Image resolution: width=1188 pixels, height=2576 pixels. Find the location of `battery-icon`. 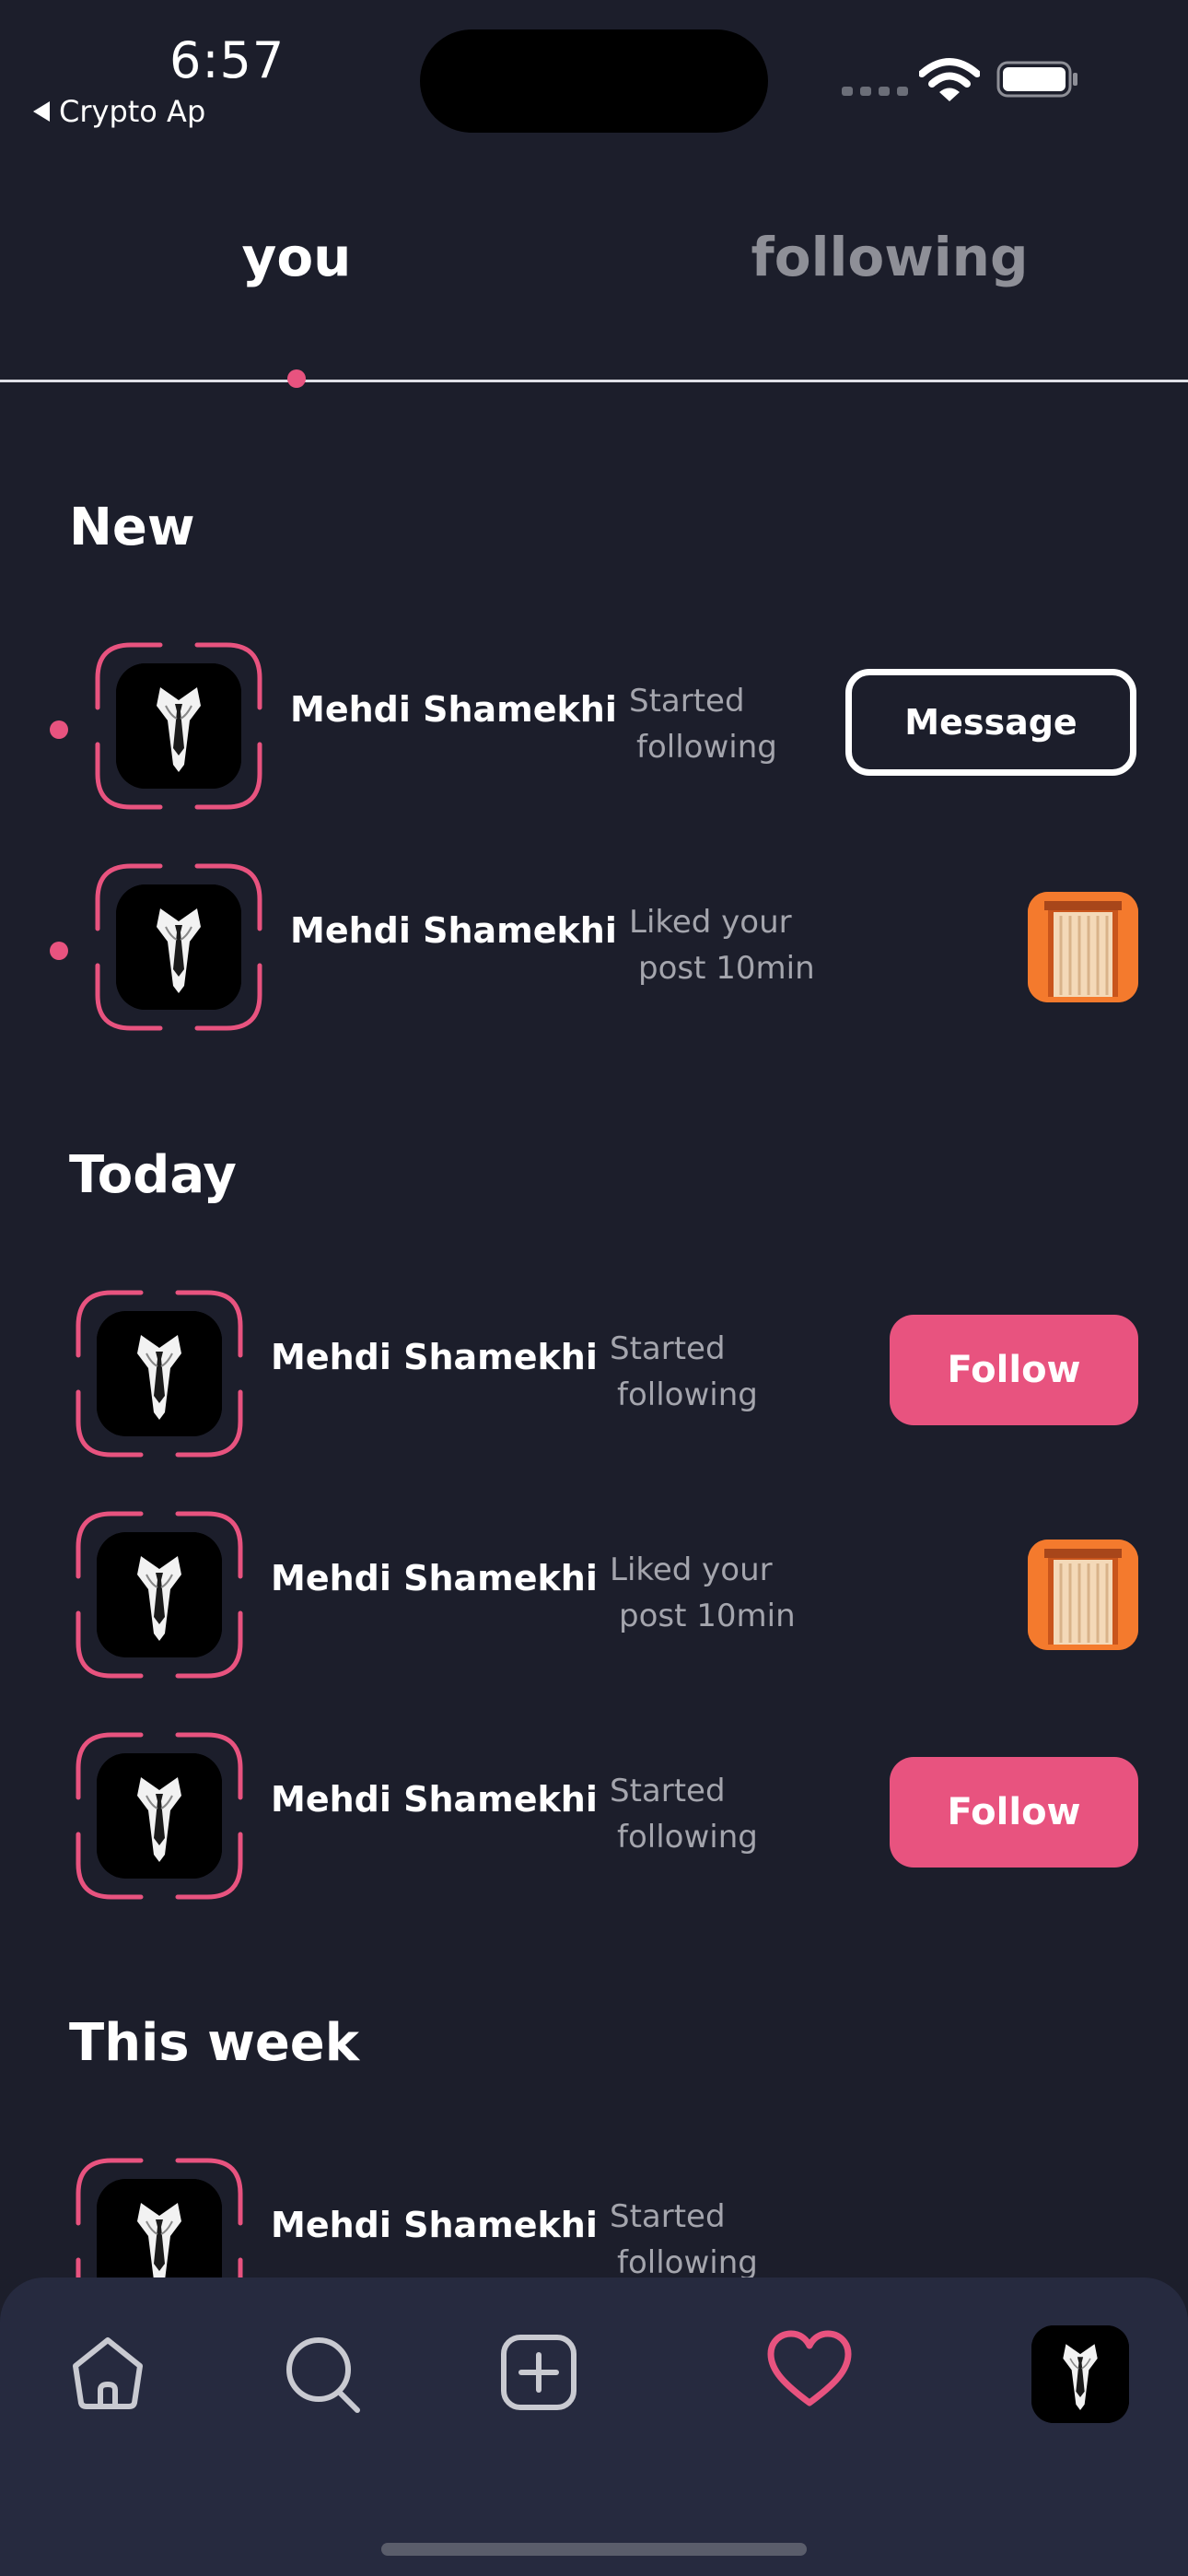

battery-icon is located at coordinates (1036, 79).